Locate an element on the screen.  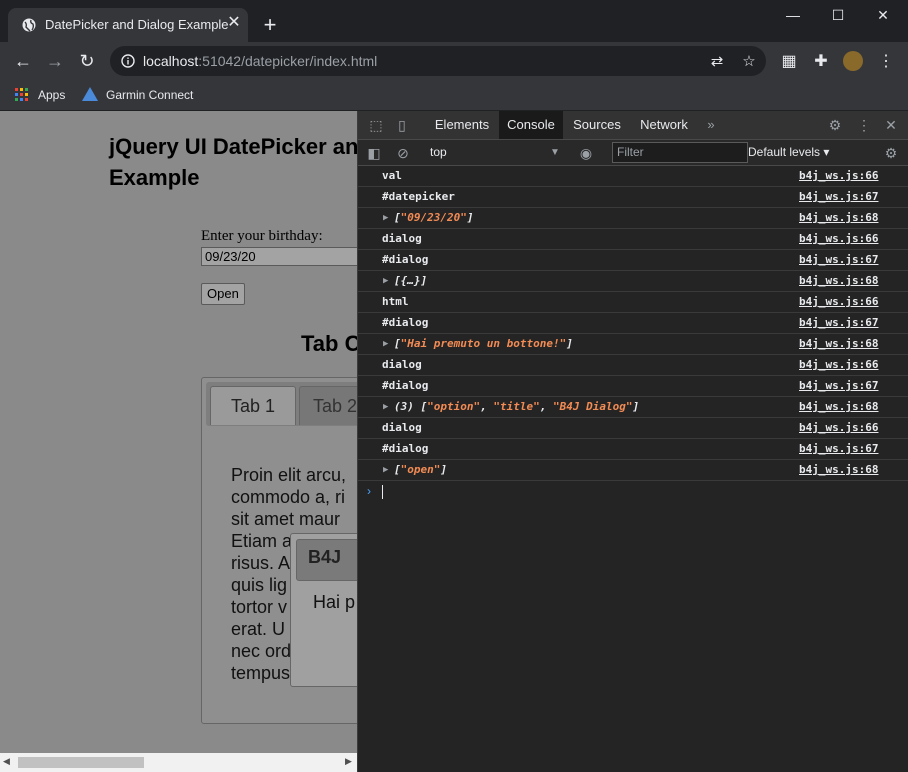
tab-title: DatePicker and Dialog Example is located at coordinates (137, 24).